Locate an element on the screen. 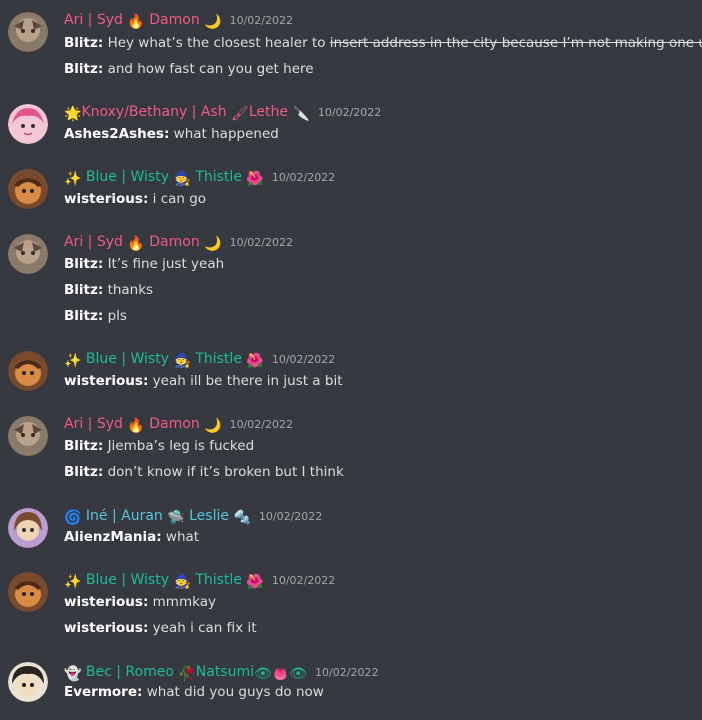  message-line: Evermore: what did you guys do now is located at coordinates (194, 692).